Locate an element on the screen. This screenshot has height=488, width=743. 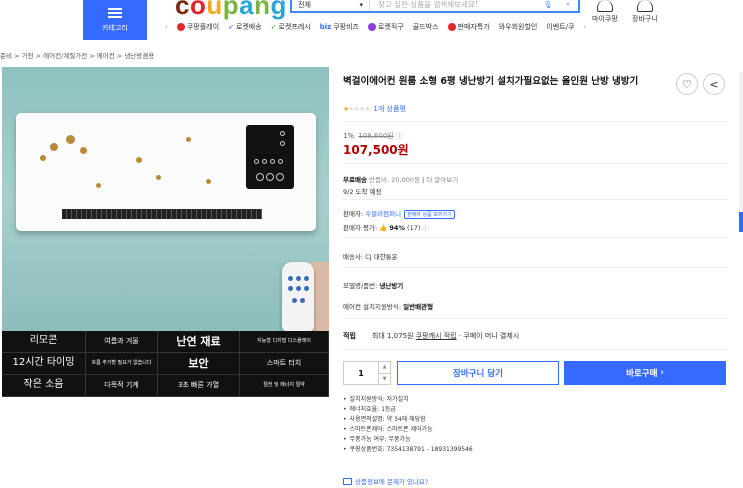
menu-item-rocket: ➶ 로켓배송 is located at coordinates (245, 27).